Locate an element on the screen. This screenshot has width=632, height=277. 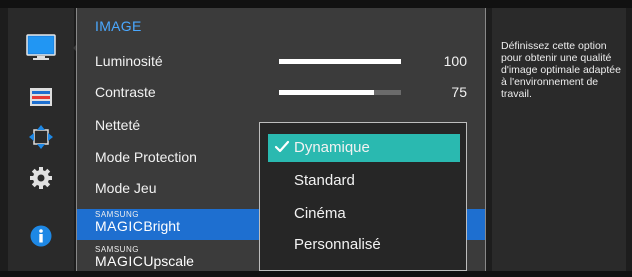
menu-item-label: Mode Jeu is located at coordinates (126, 188).